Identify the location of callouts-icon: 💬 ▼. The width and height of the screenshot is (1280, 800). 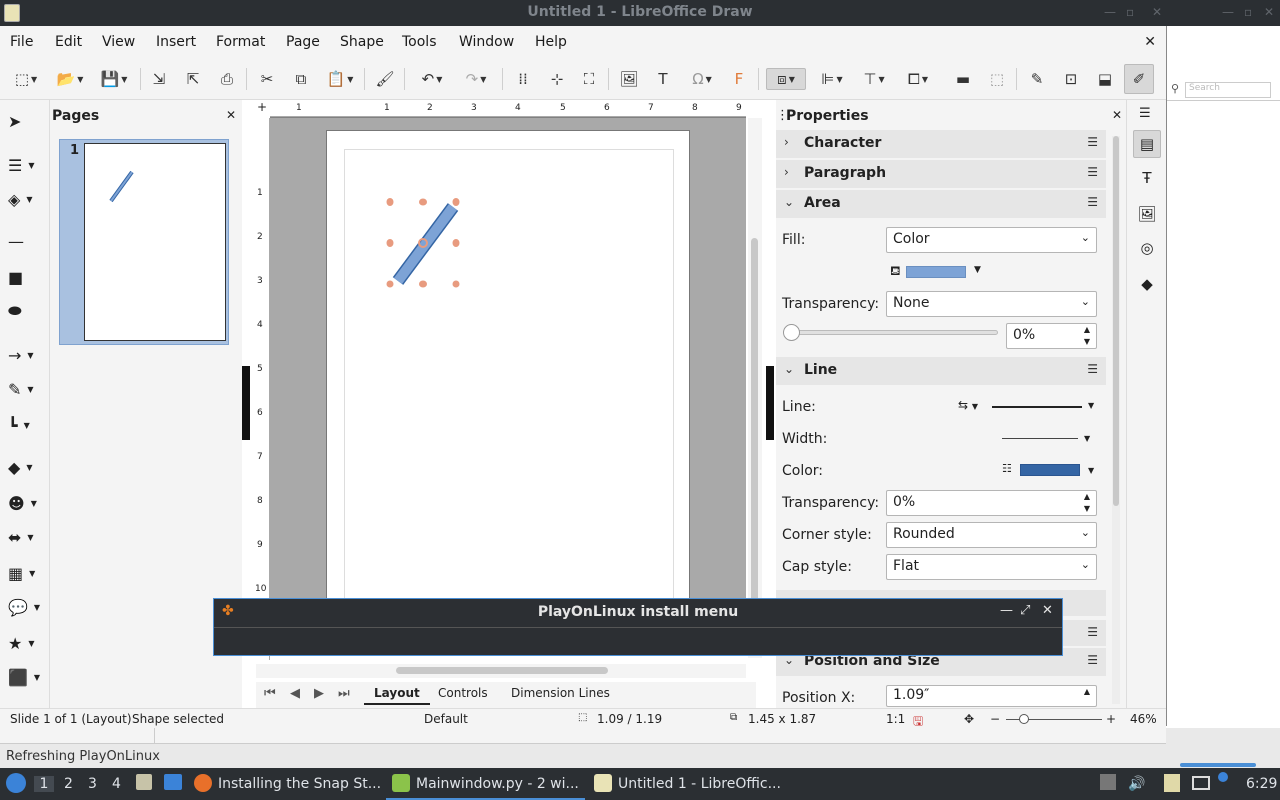
(25, 607).